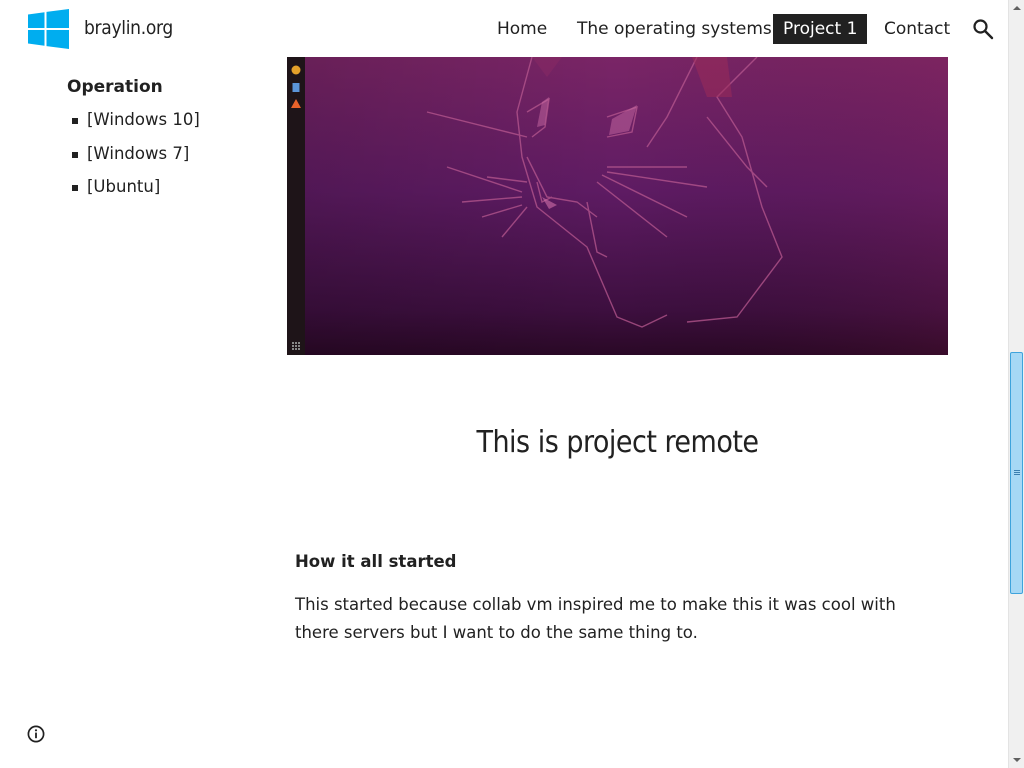 The width and height of the screenshot is (1024, 768). What do you see at coordinates (36, 734) in the screenshot?
I see `info-icon` at bounding box center [36, 734].